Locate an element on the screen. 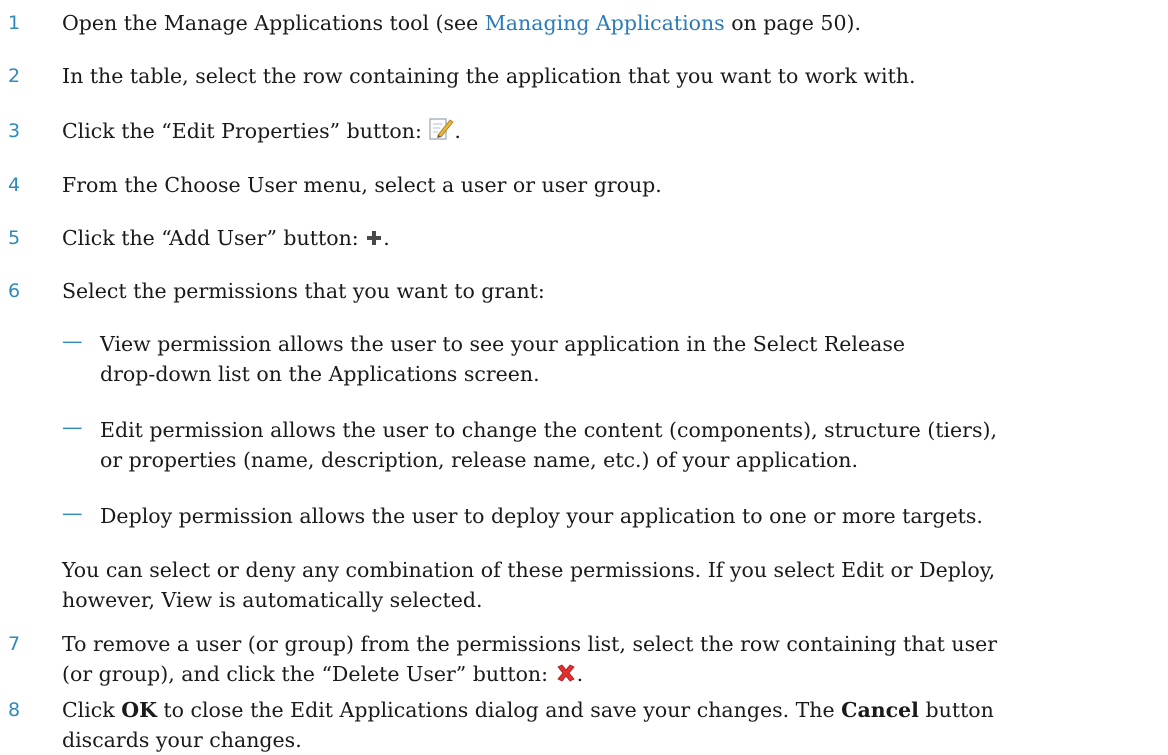  step-number: 3 is located at coordinates (14, 131).